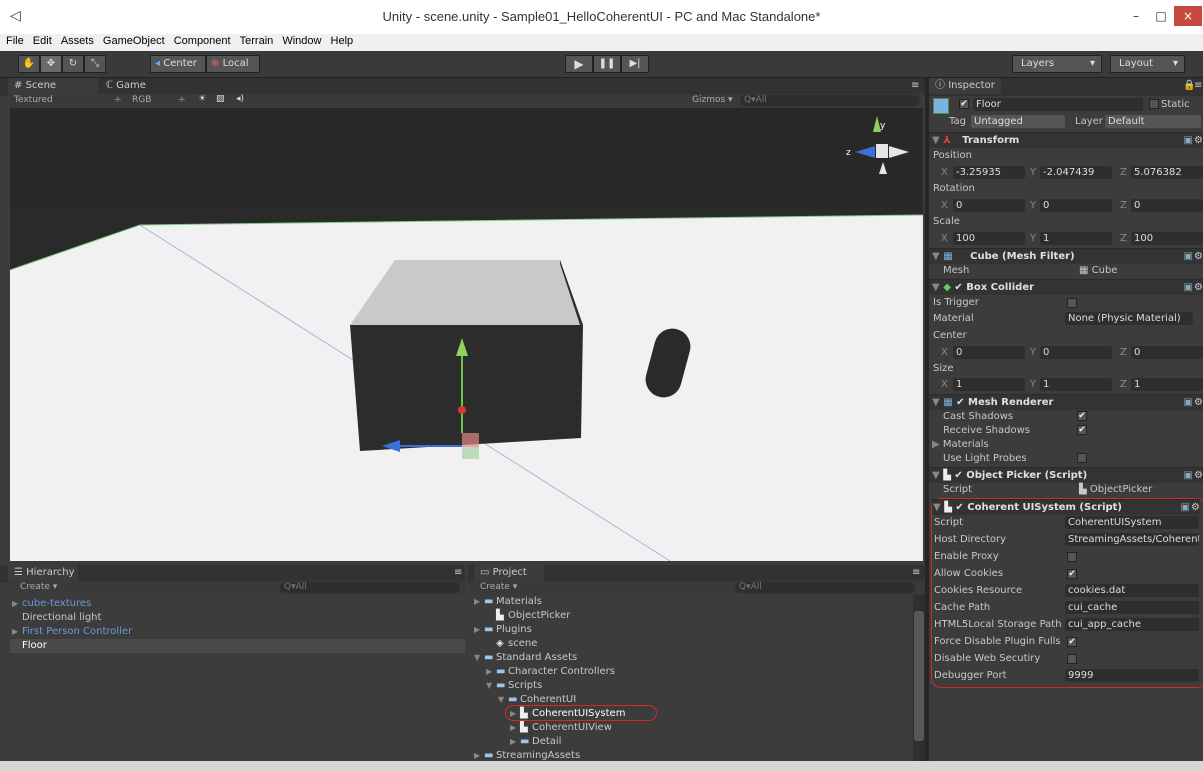  What do you see at coordinates (1072, 303) in the screenshot?
I see `is-trigger-checkbox` at bounding box center [1072, 303].